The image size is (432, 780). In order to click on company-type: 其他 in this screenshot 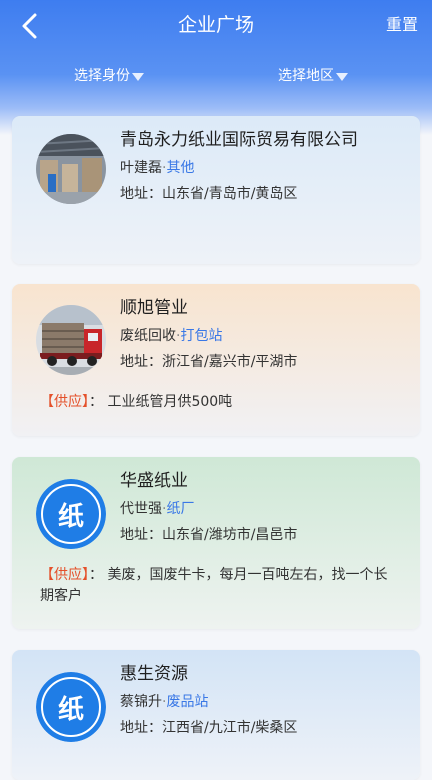, I will do `click(180, 168)`.